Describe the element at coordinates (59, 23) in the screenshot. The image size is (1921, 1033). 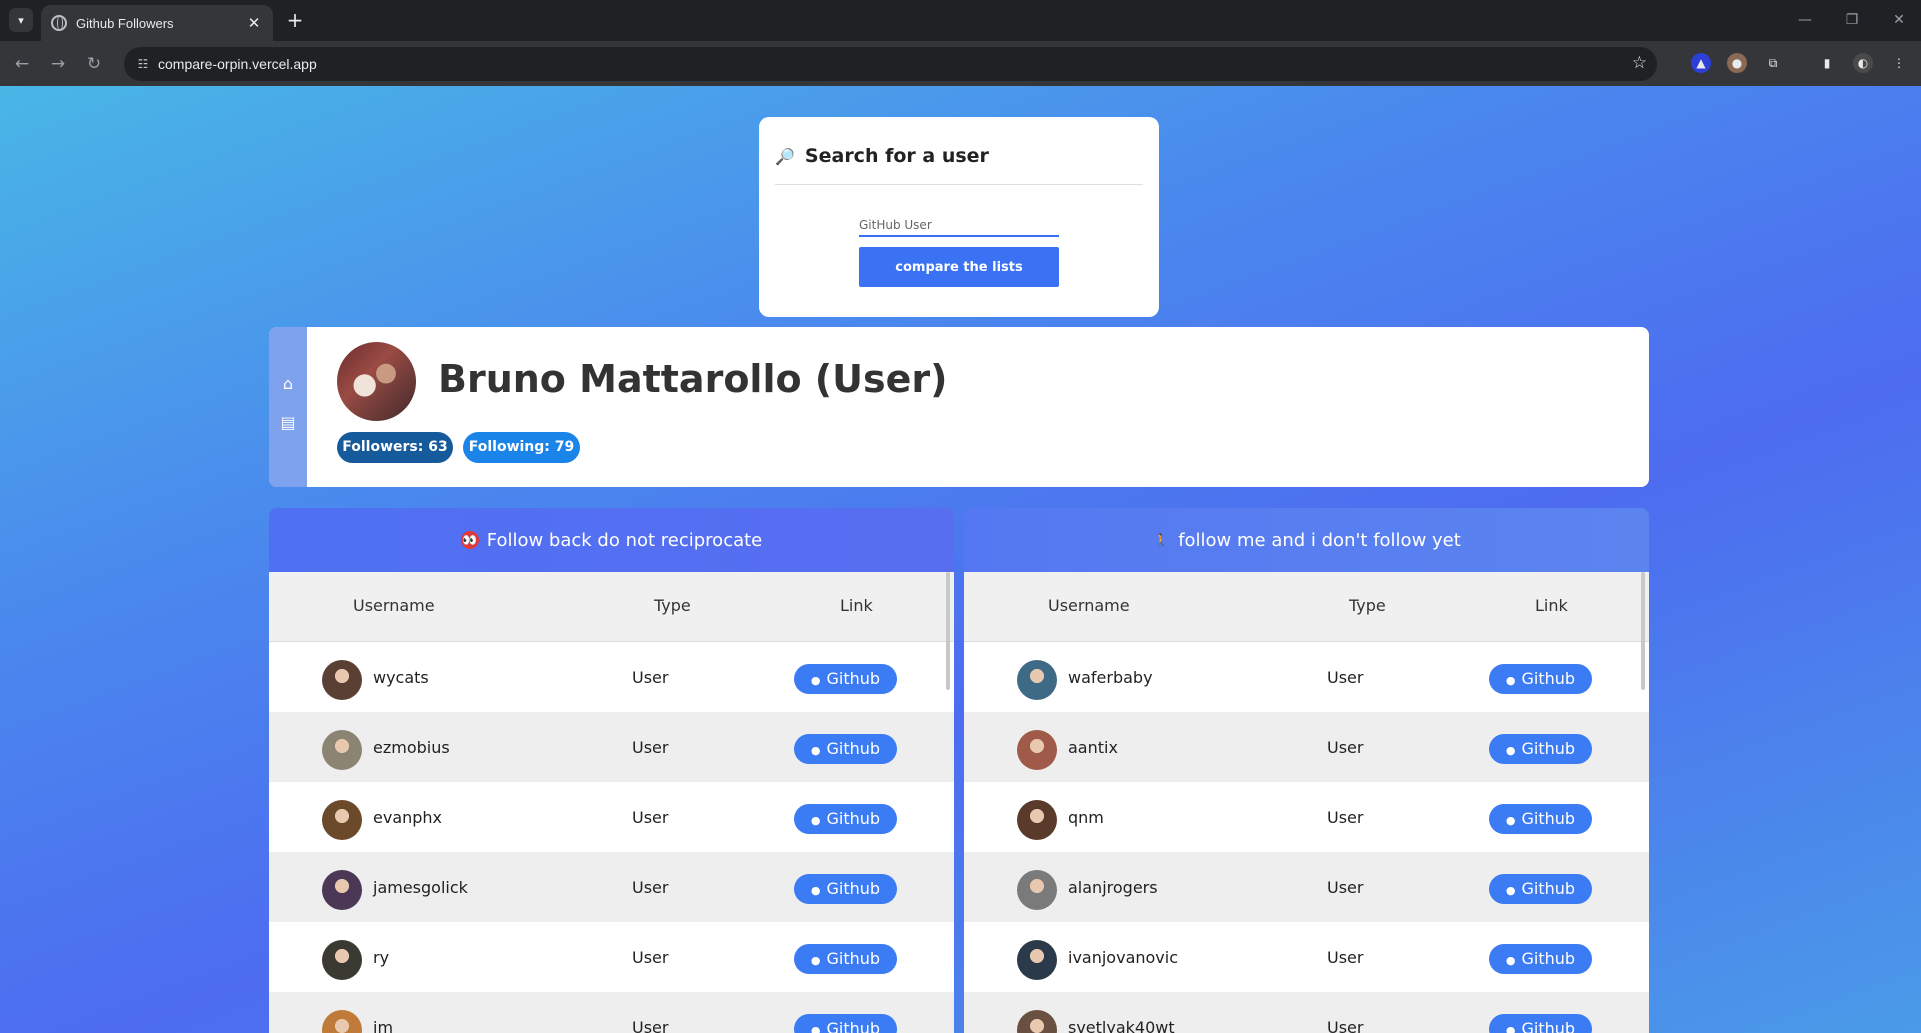
I see `globe-icon` at that location.